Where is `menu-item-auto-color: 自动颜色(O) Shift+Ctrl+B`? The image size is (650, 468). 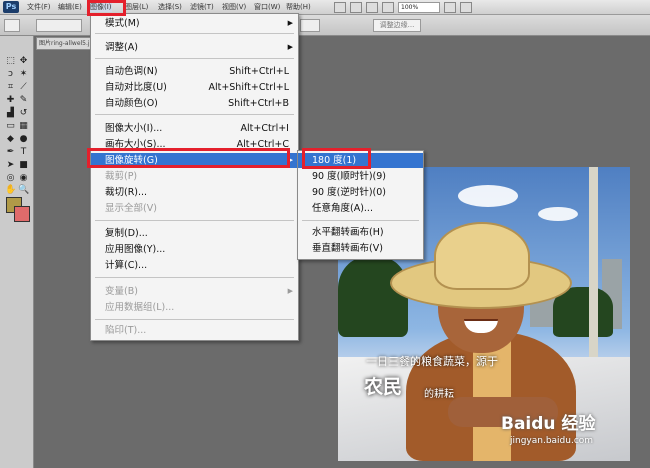
menu-item-auto-color: 自动颜色(O) Shift+Ctrl+B is located at coordinates (194, 103).